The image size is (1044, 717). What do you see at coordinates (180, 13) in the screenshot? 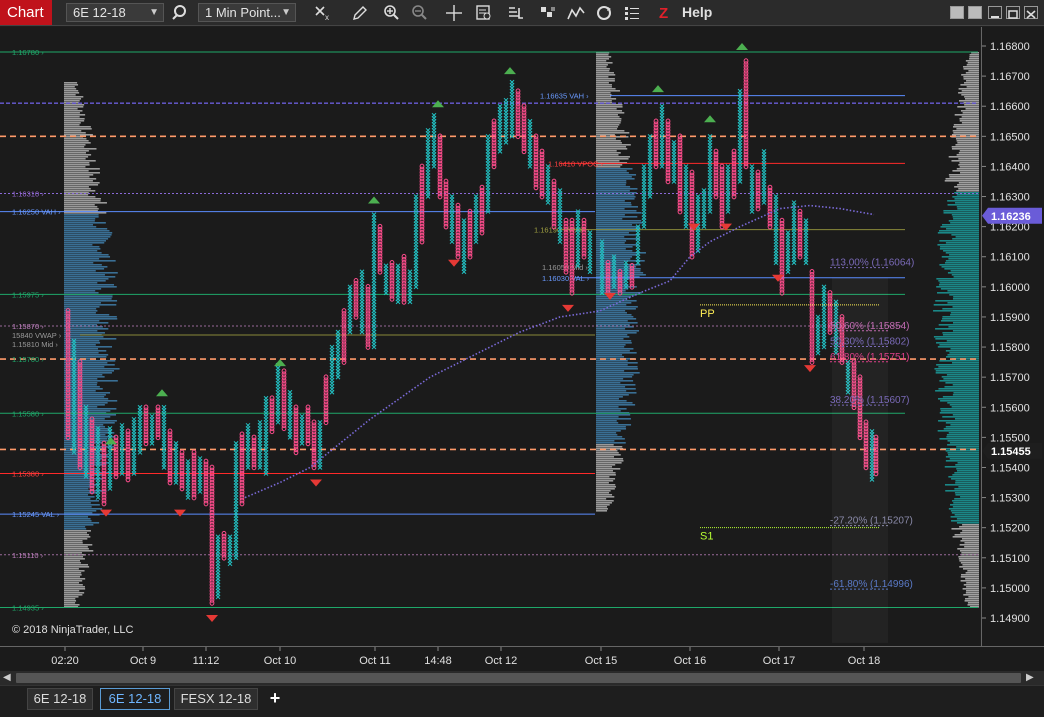
I see `search-icon` at bounding box center [180, 13].